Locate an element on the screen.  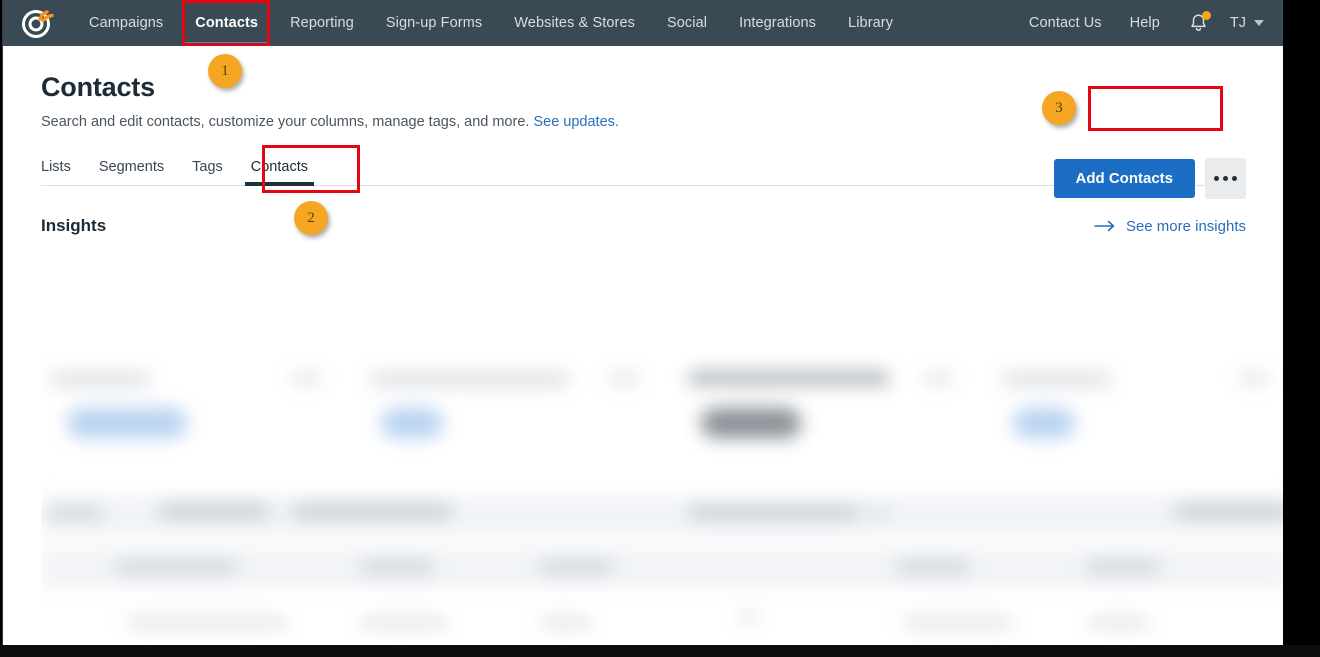
nav-item-help: Help is located at coordinates (1145, 23).